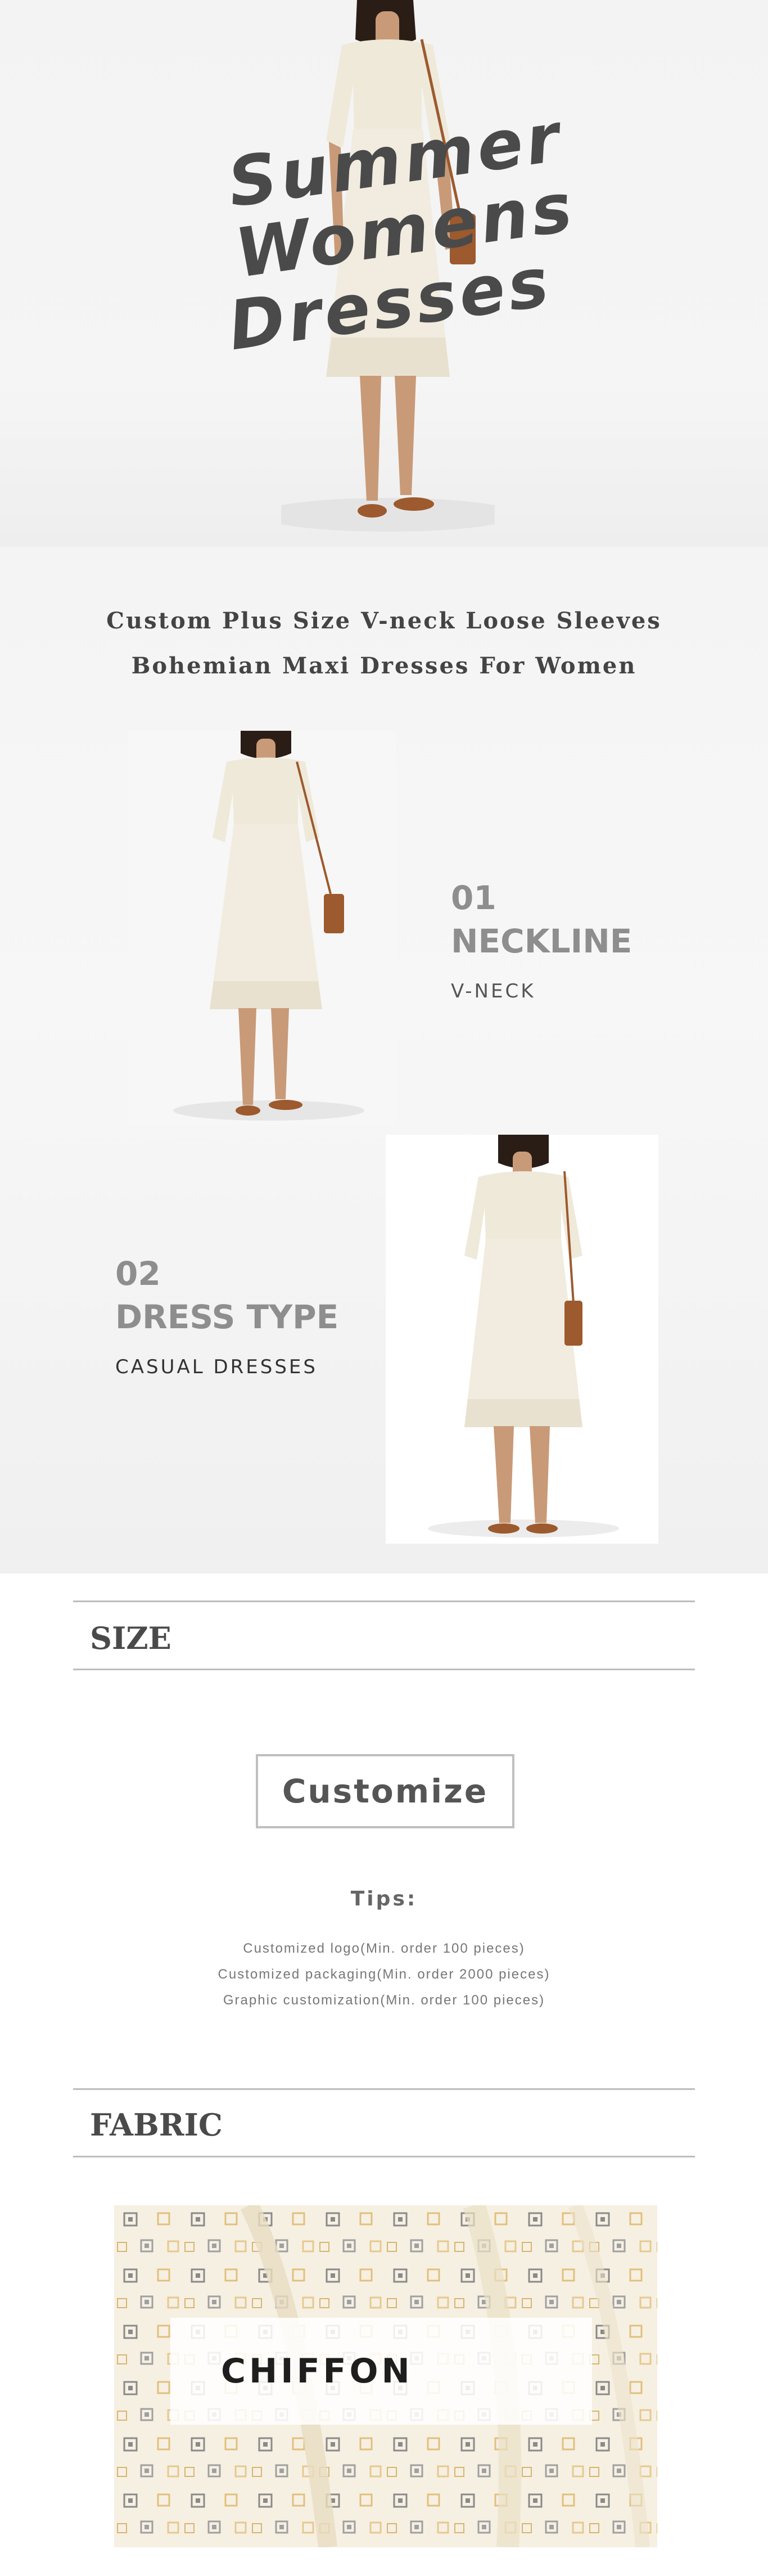  Describe the element at coordinates (542, 941) in the screenshot. I see `feature1-title: NECKLINE` at that location.